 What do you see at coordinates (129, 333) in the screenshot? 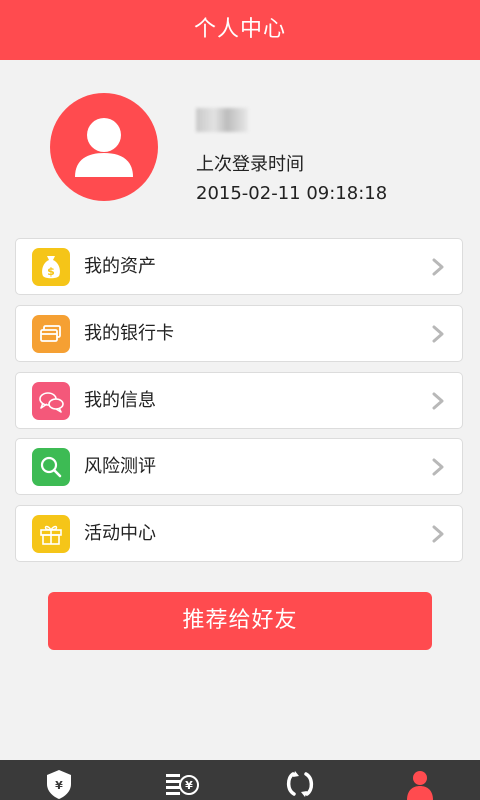
I see `menu-label: 我的银行卡` at bounding box center [129, 333].